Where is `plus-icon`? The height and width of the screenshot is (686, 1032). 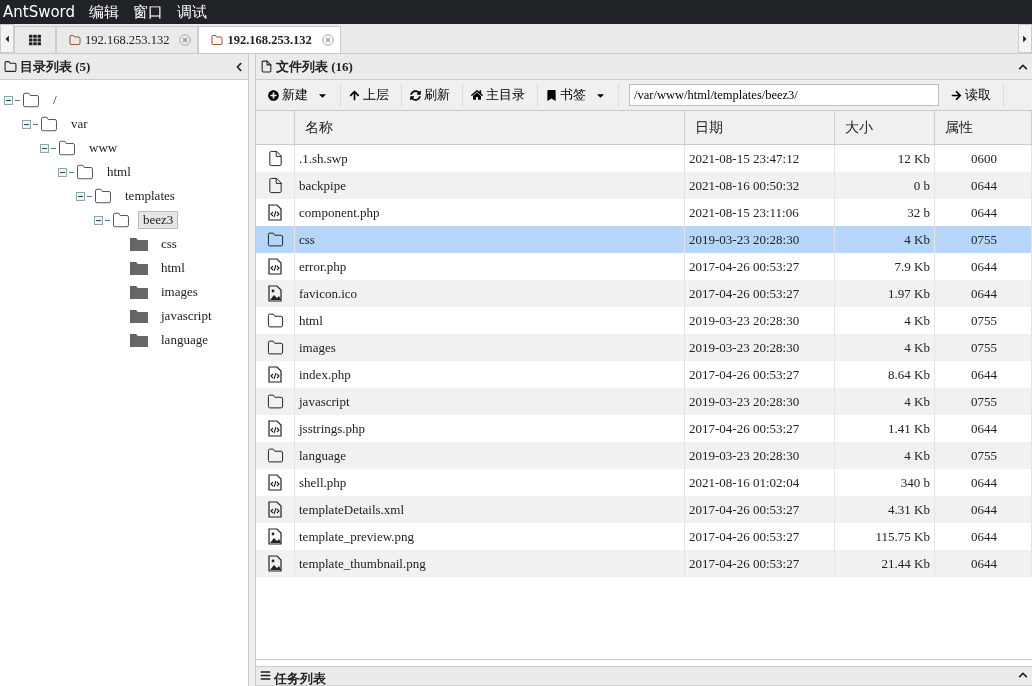
plus-icon is located at coordinates (273, 95).